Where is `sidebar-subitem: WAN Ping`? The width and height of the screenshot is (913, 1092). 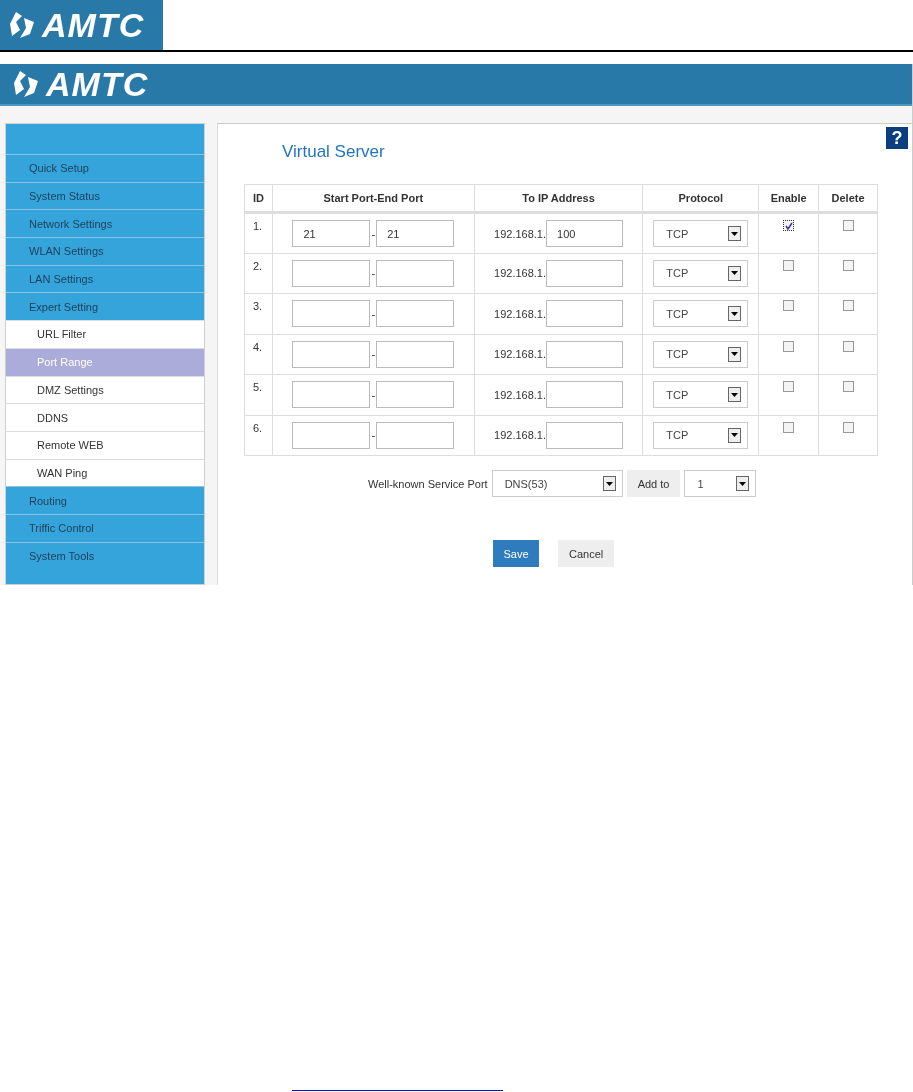
sidebar-subitem: WAN Ping is located at coordinates (105, 472).